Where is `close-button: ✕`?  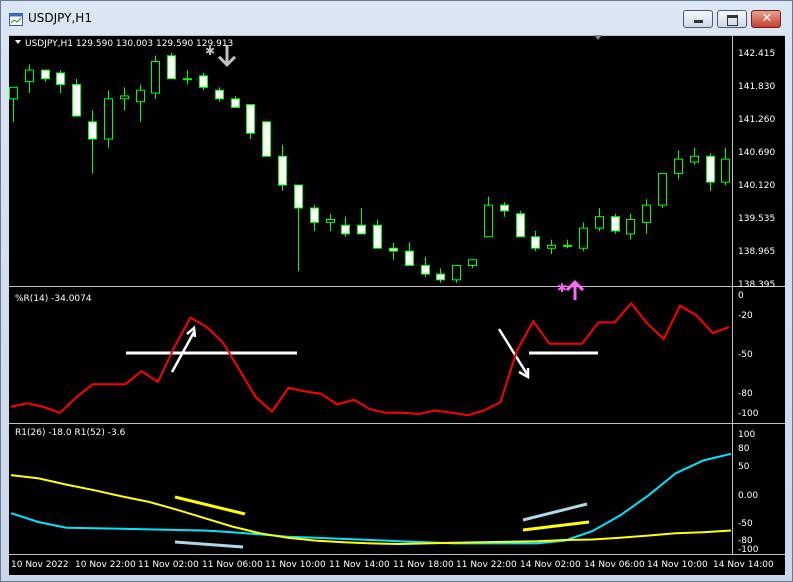 close-button: ✕ is located at coordinates (766, 19).